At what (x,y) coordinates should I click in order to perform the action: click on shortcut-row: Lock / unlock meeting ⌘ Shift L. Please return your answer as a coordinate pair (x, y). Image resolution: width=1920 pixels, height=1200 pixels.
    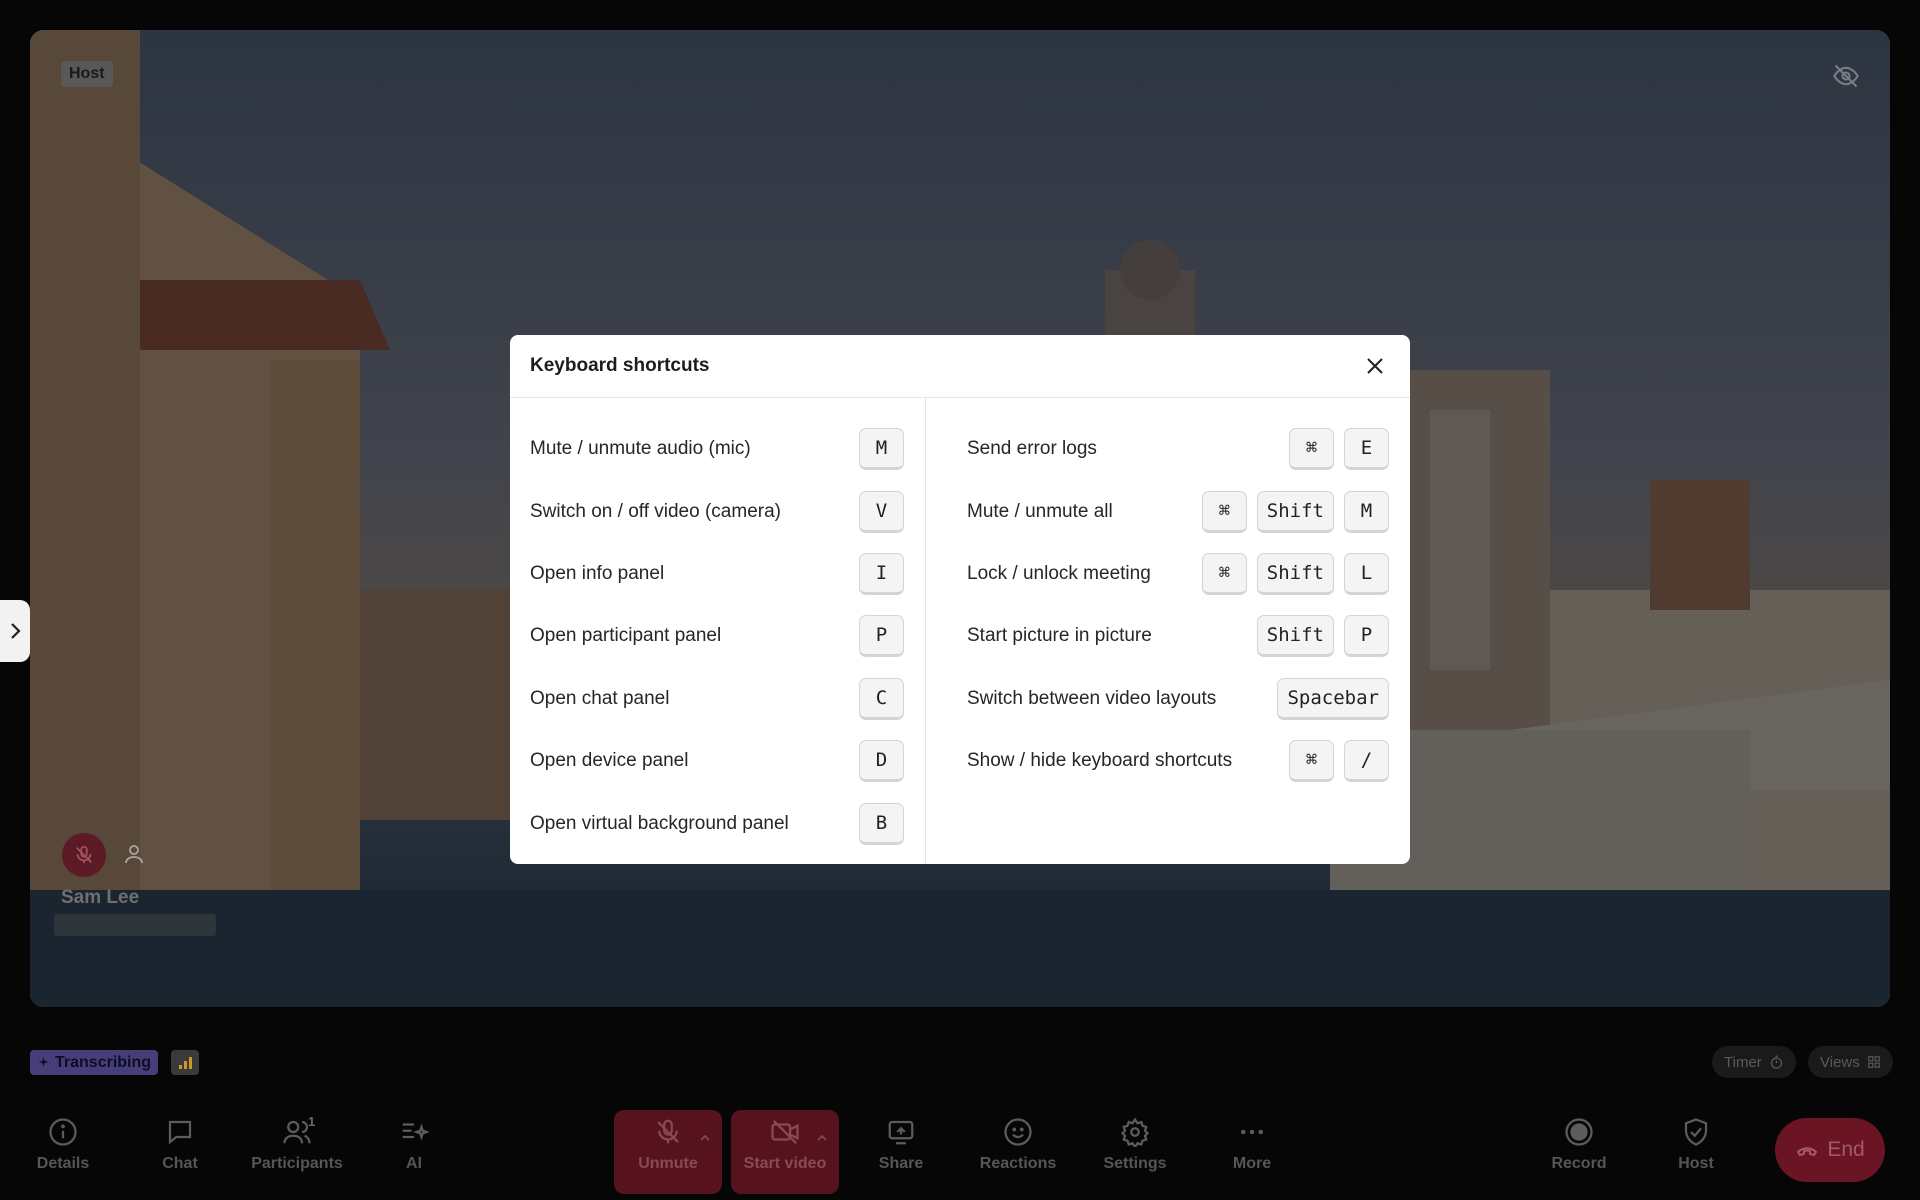
    Looking at the image, I should click on (1178, 574).